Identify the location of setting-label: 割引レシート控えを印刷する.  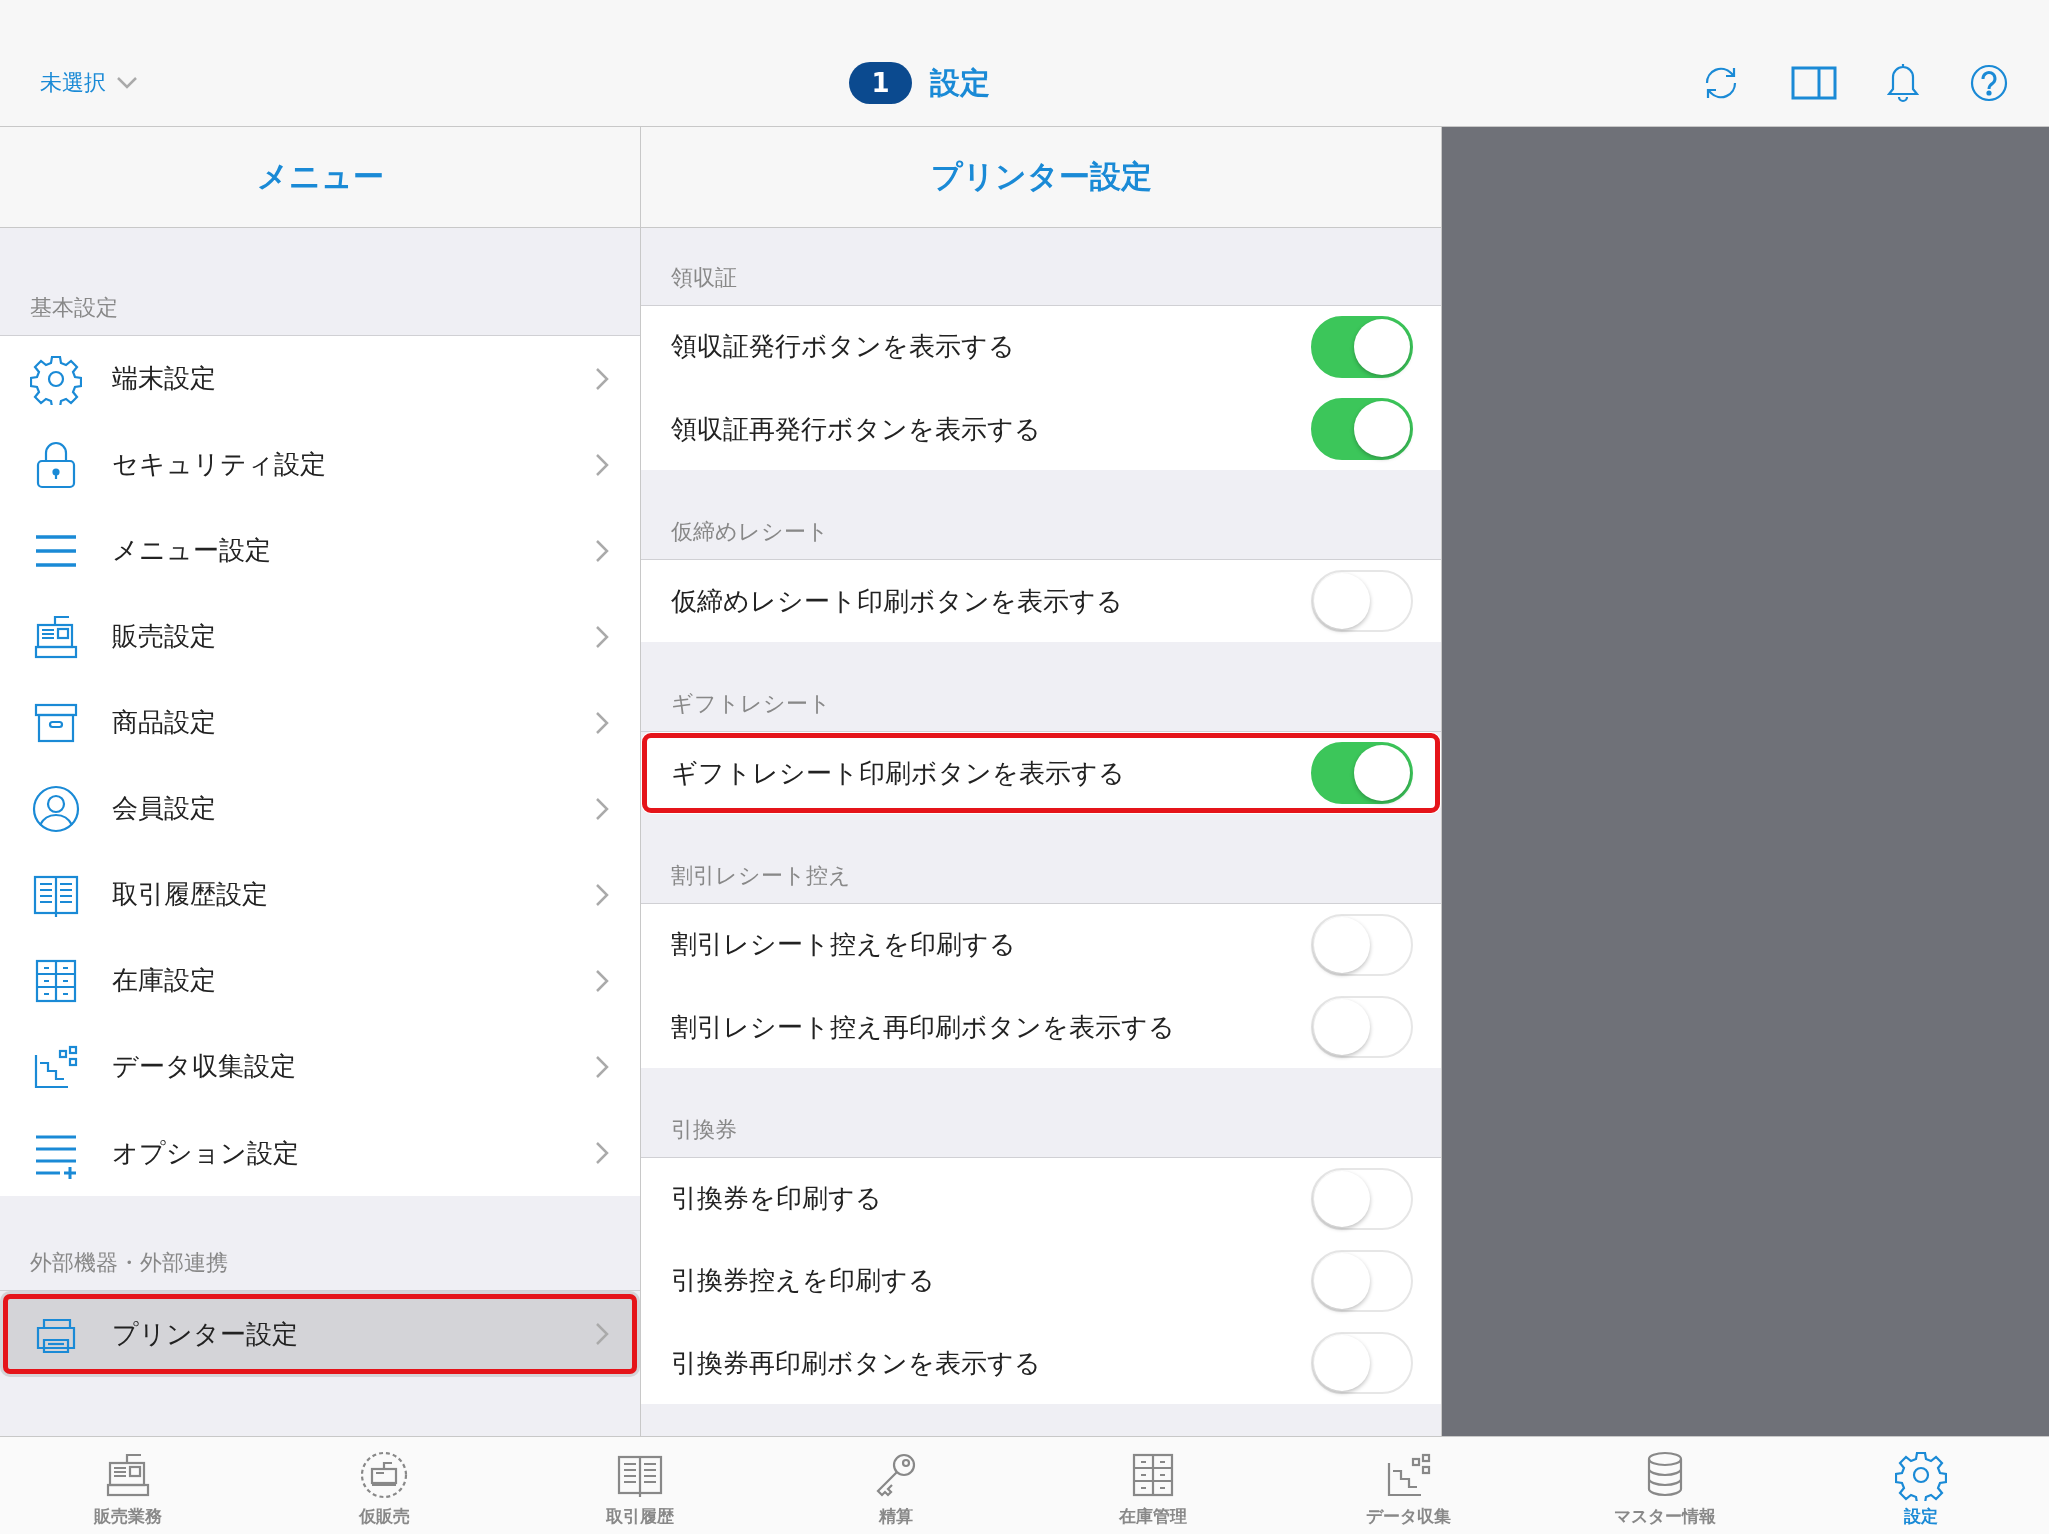
(844, 944).